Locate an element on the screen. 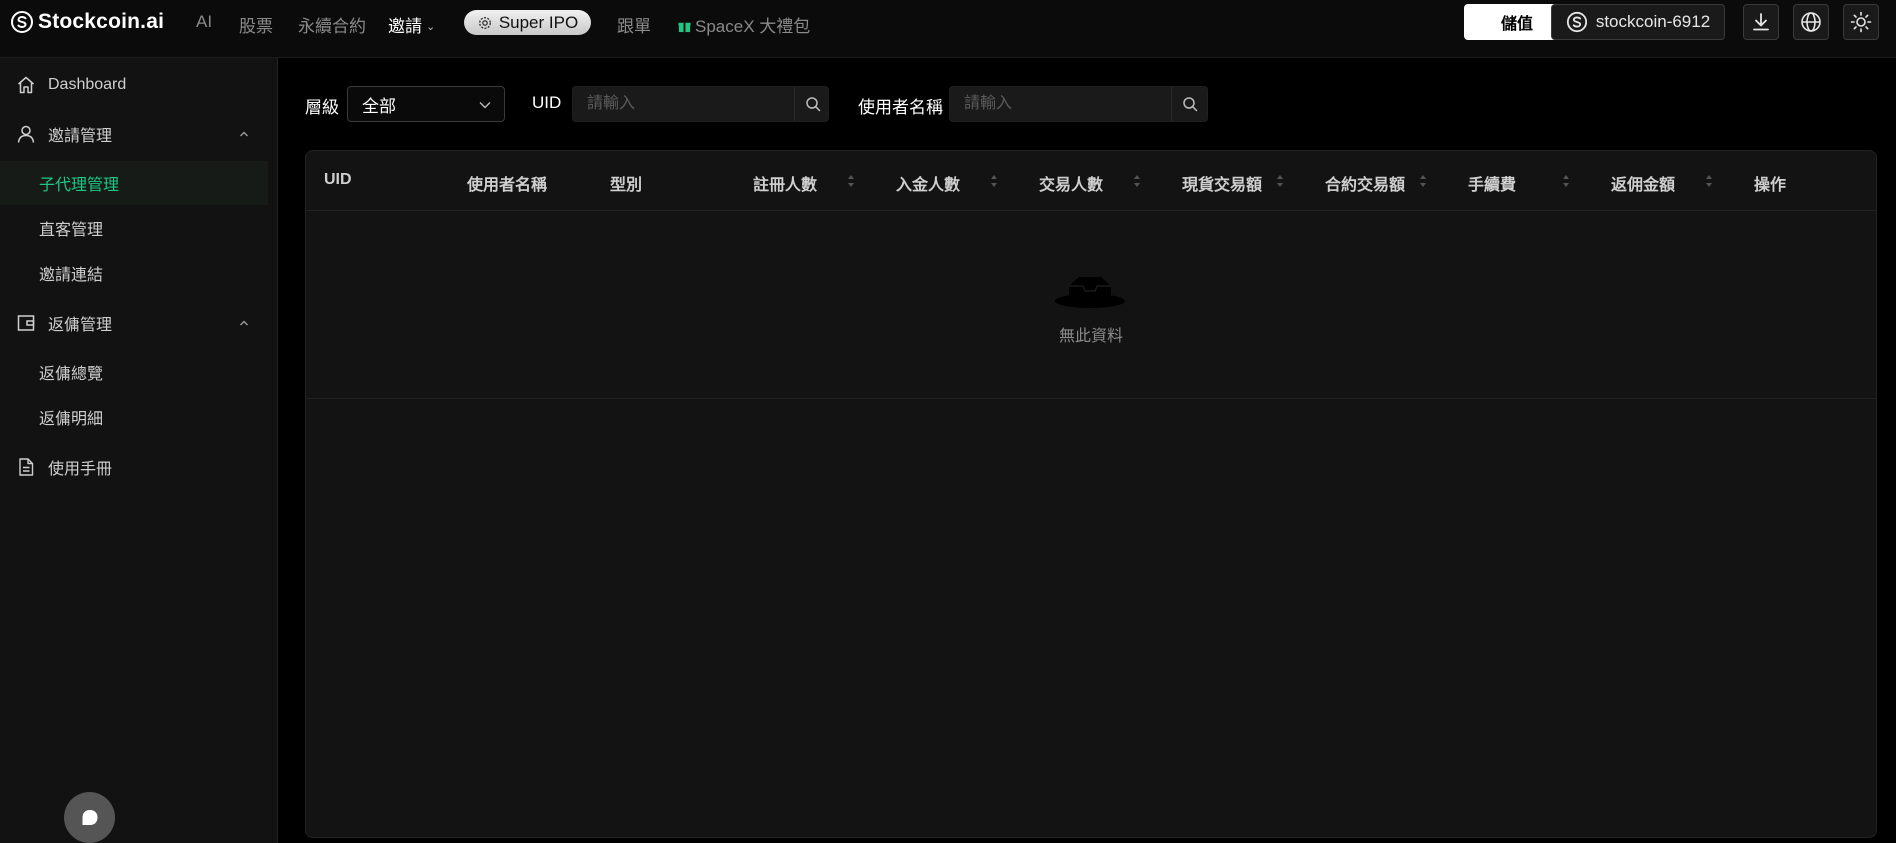 The height and width of the screenshot is (843, 1896). column-header-rebate-amount: 返佣金額 is located at coordinates (1643, 183).